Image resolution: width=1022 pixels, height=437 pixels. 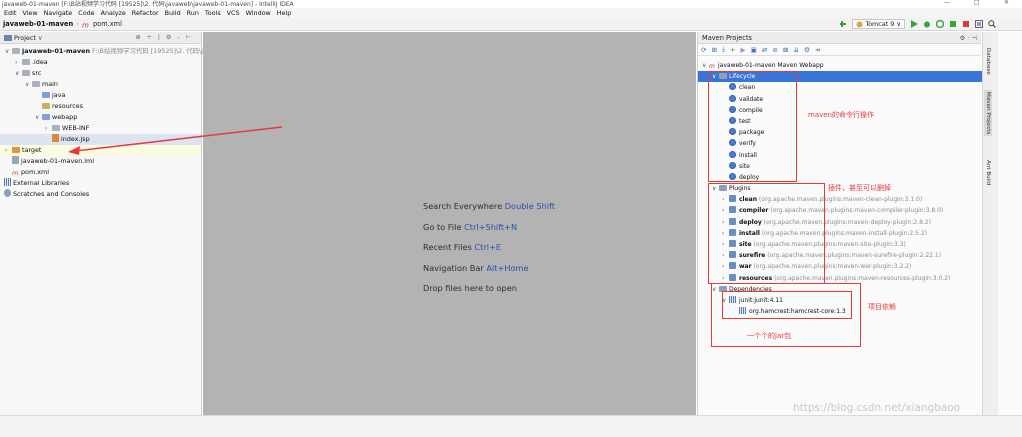 What do you see at coordinates (74, 150) in the screenshot?
I see `arrow-head` at bounding box center [74, 150].